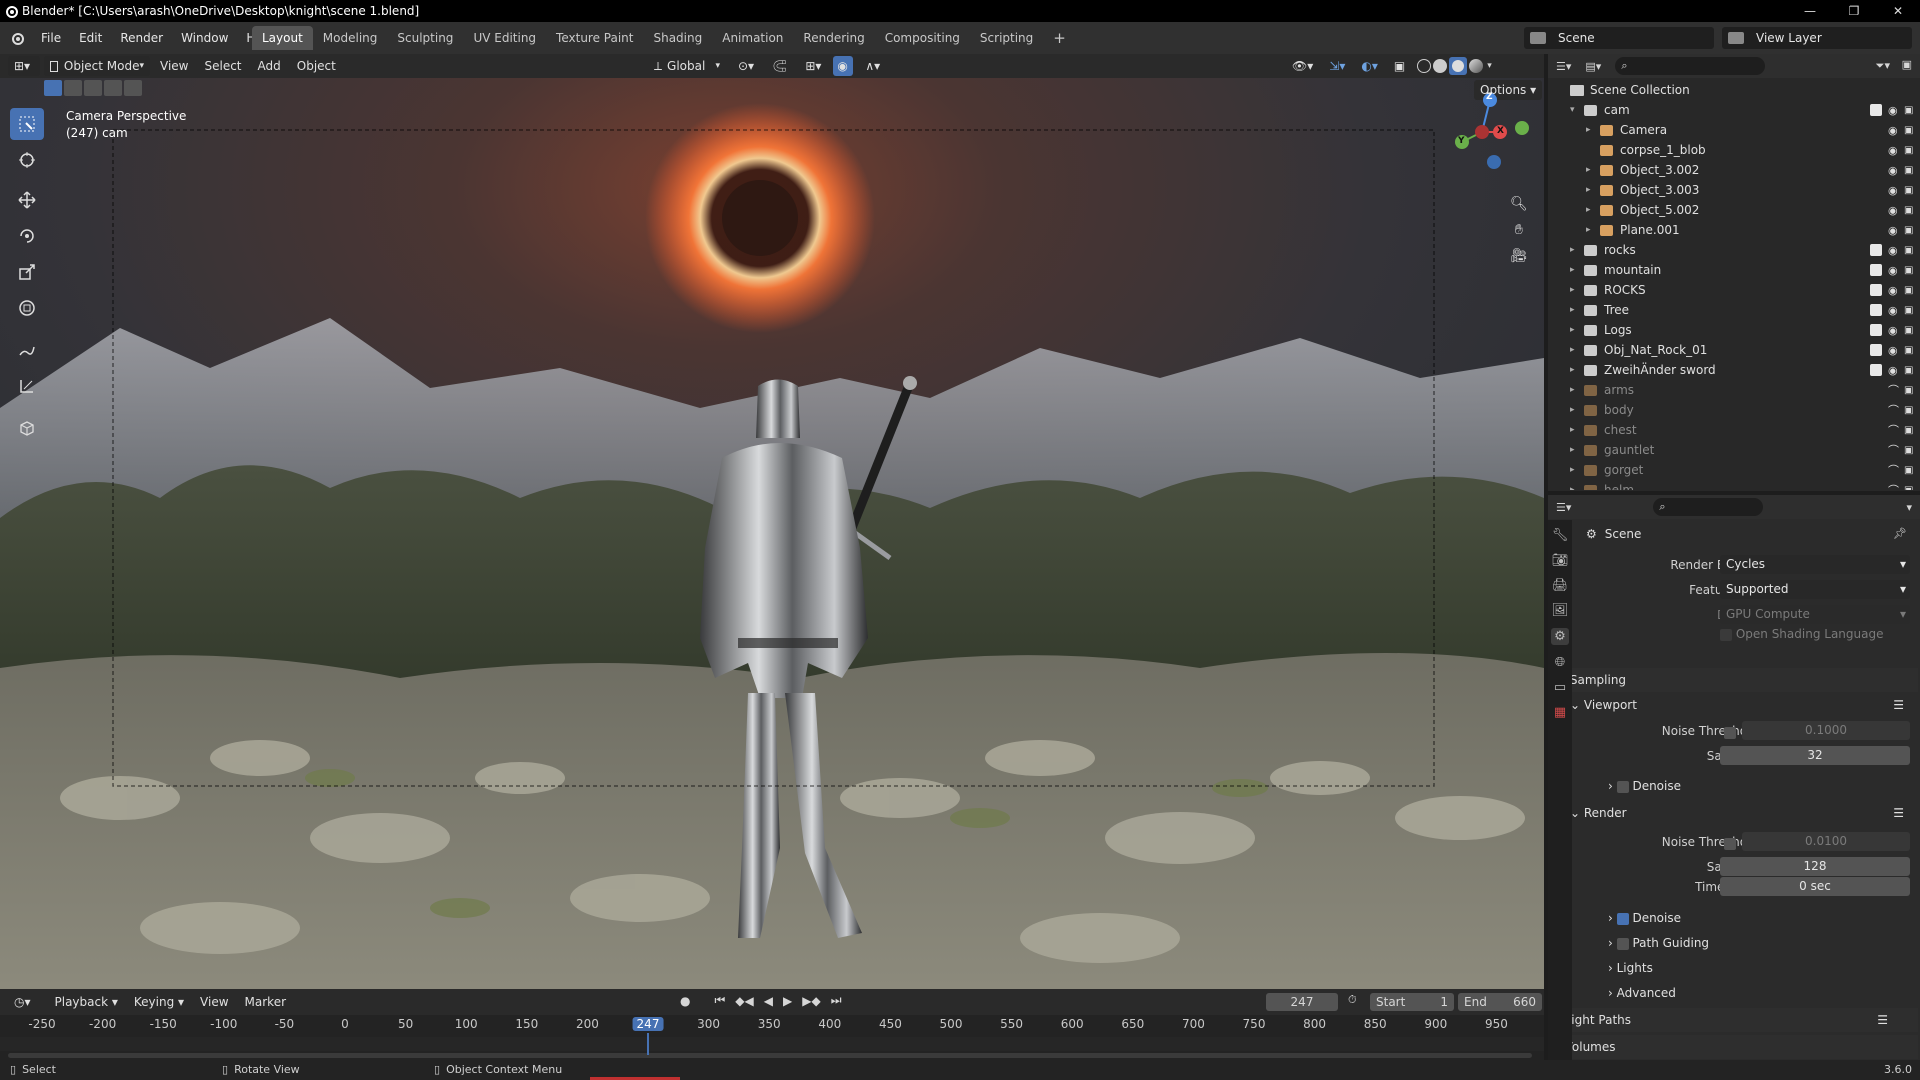 The image size is (1920, 1080). I want to click on filter-icon: ⏷▾, so click(1883, 66).